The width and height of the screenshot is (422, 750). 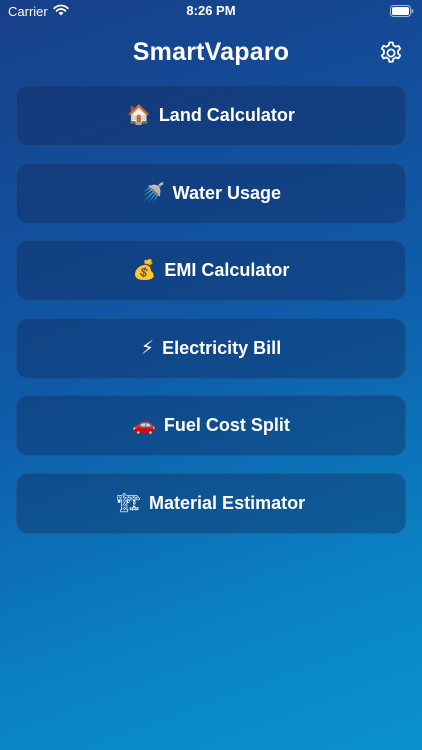 What do you see at coordinates (144, 270) in the screenshot?
I see `money-bag-icon: 💰` at bounding box center [144, 270].